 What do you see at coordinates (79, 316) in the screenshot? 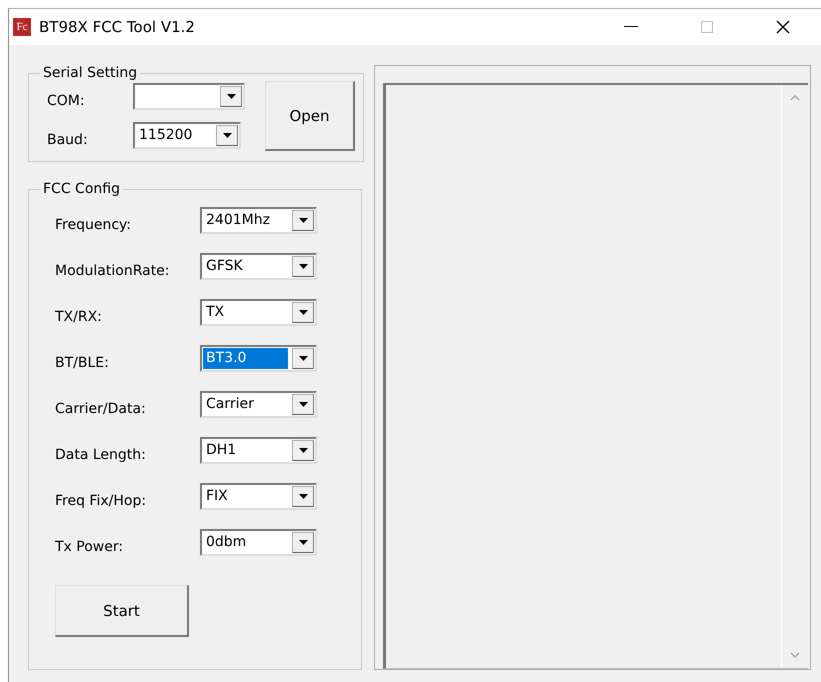
I see `field-label: TX/RX:` at bounding box center [79, 316].